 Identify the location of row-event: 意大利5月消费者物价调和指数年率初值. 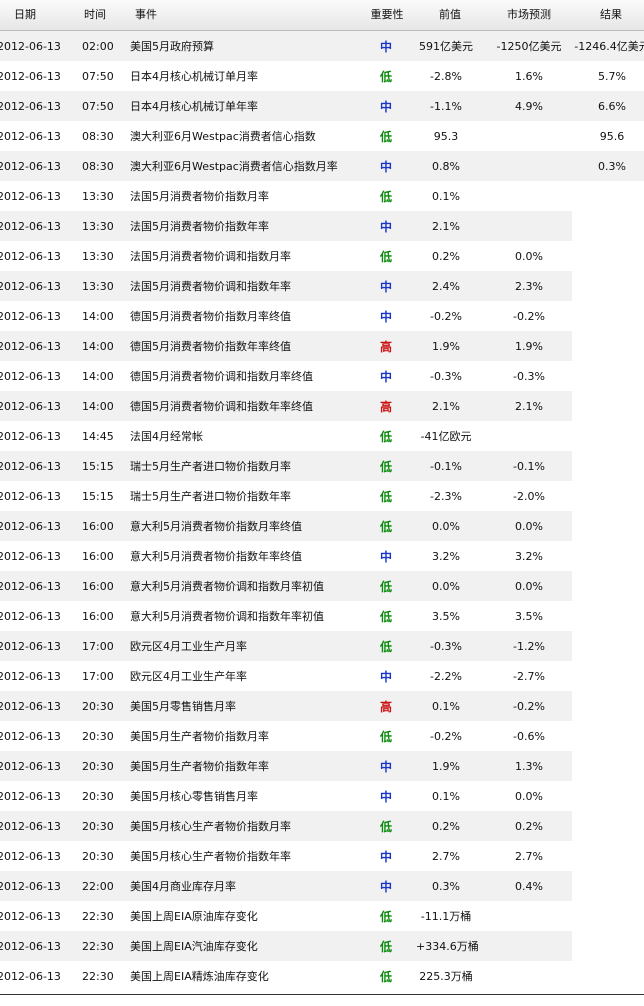
(227, 616).